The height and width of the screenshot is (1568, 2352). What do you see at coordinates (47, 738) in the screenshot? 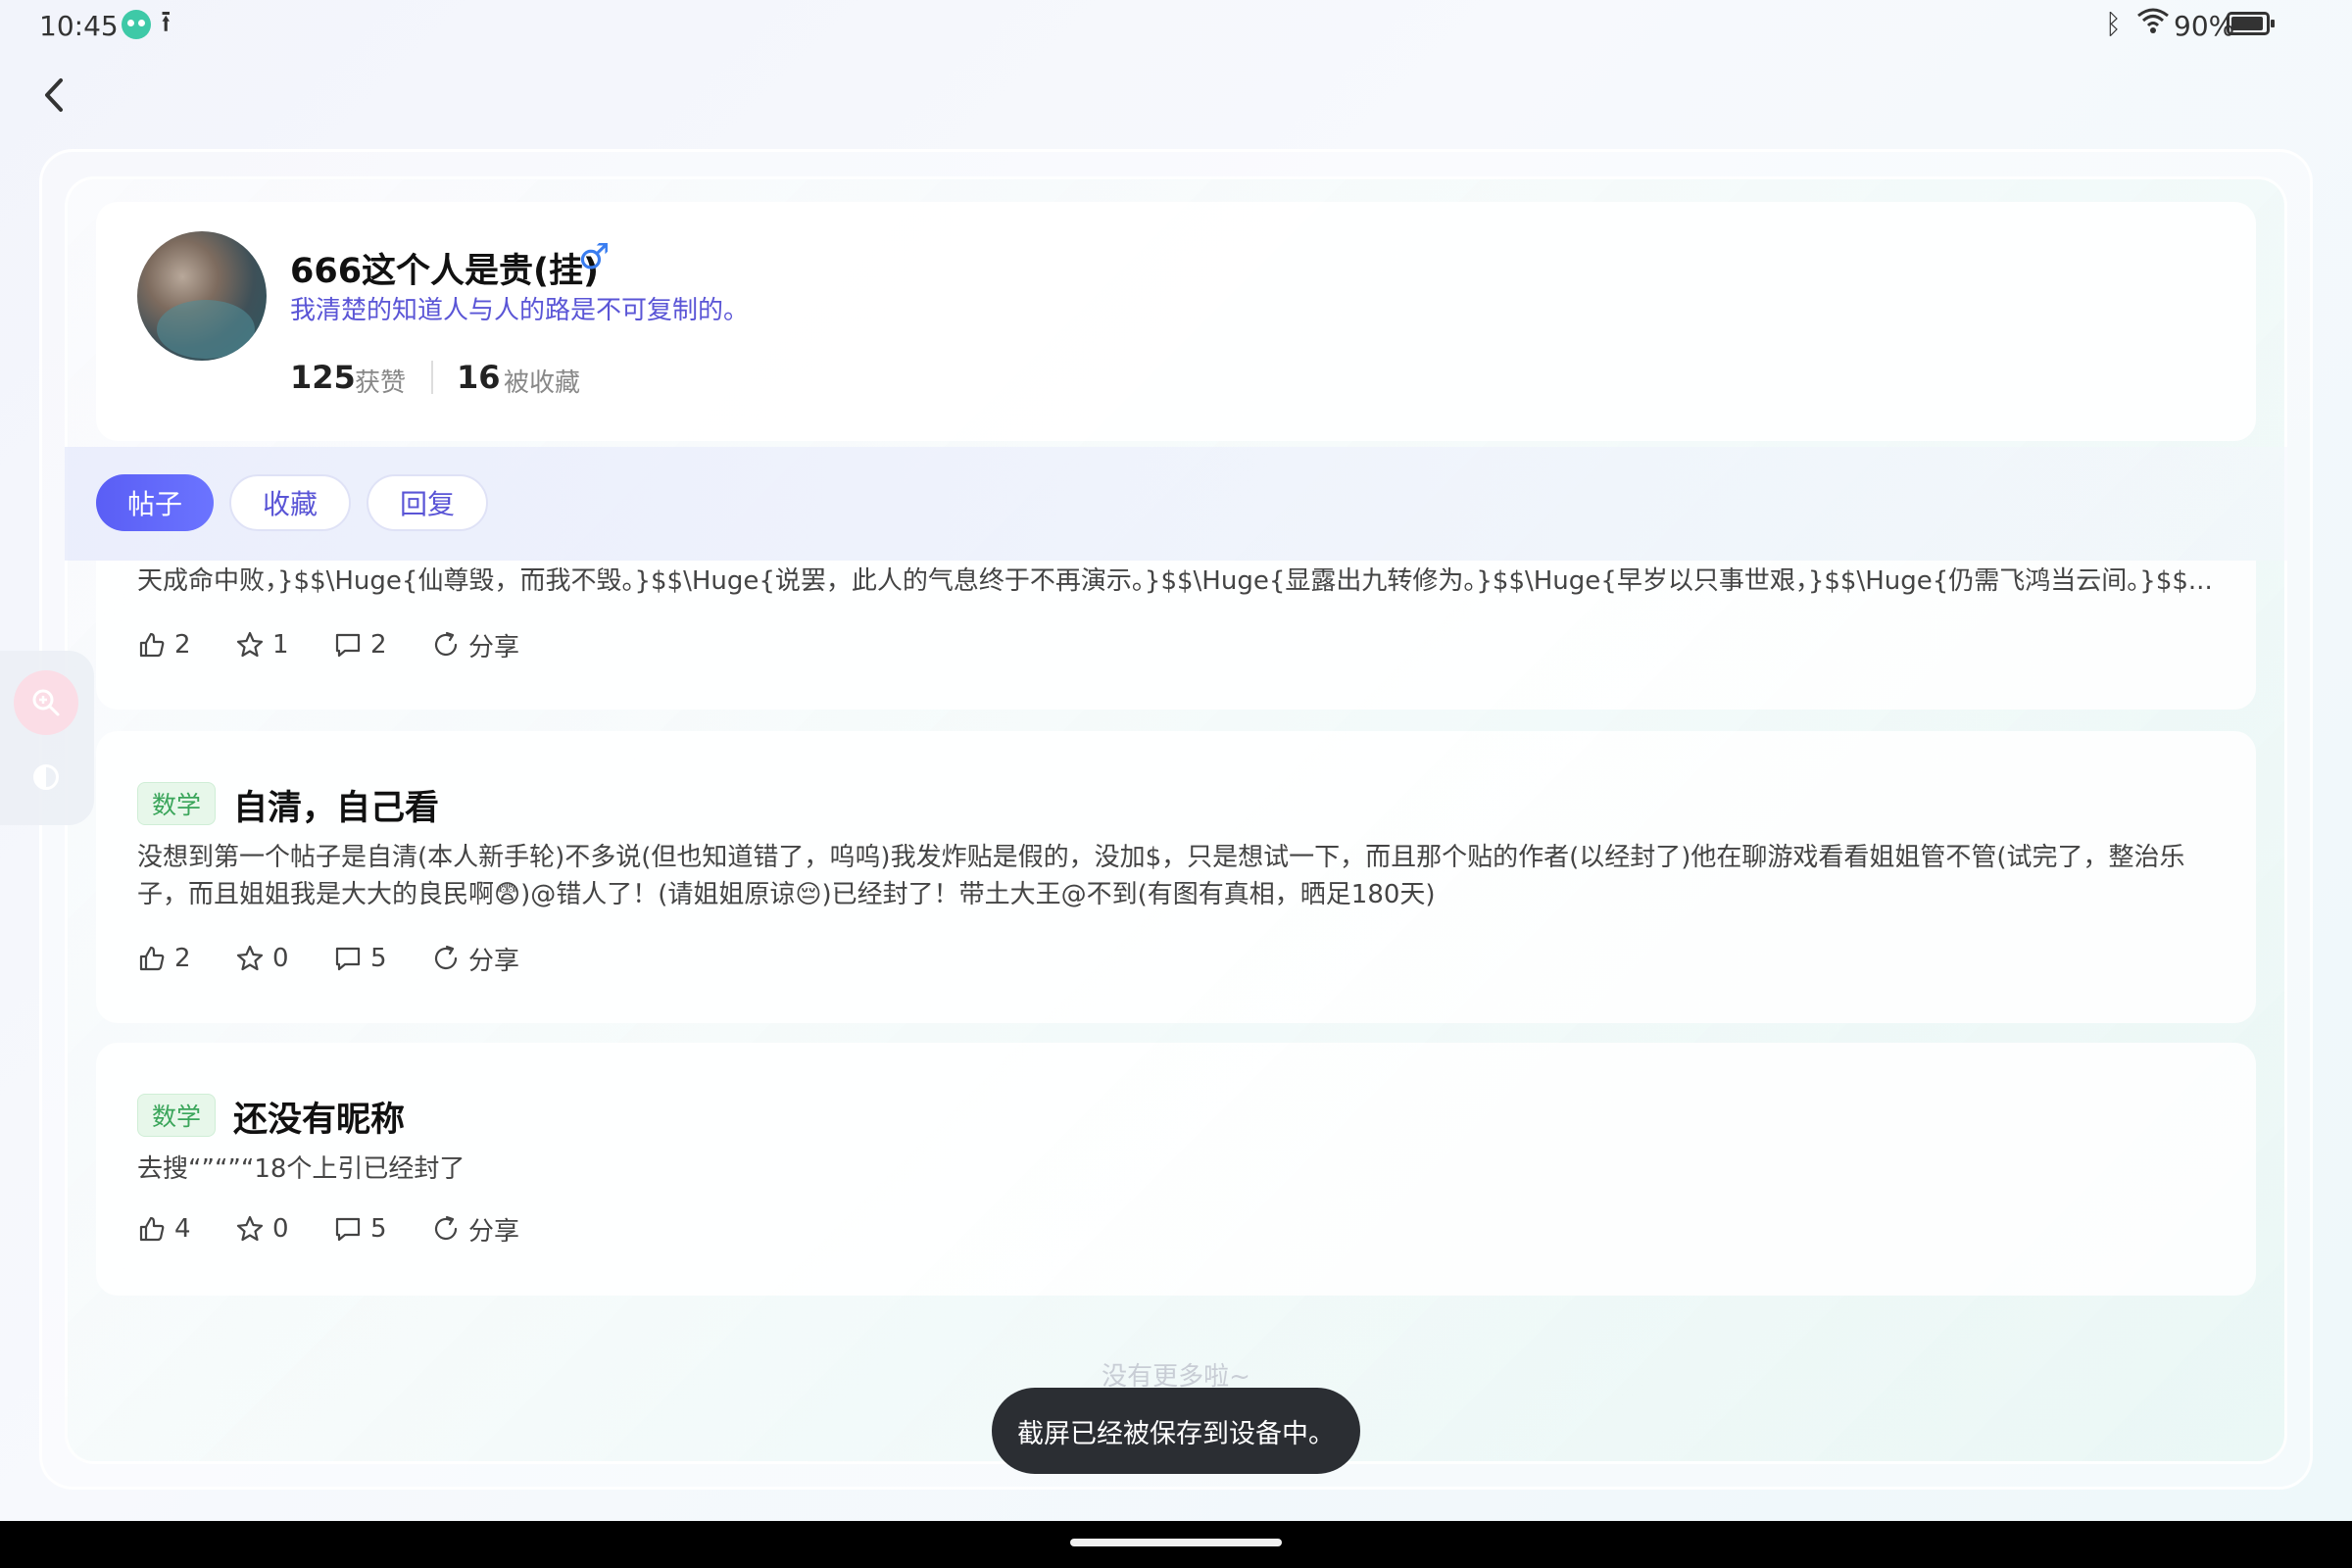
I see `side-floating-toolbar` at bounding box center [47, 738].